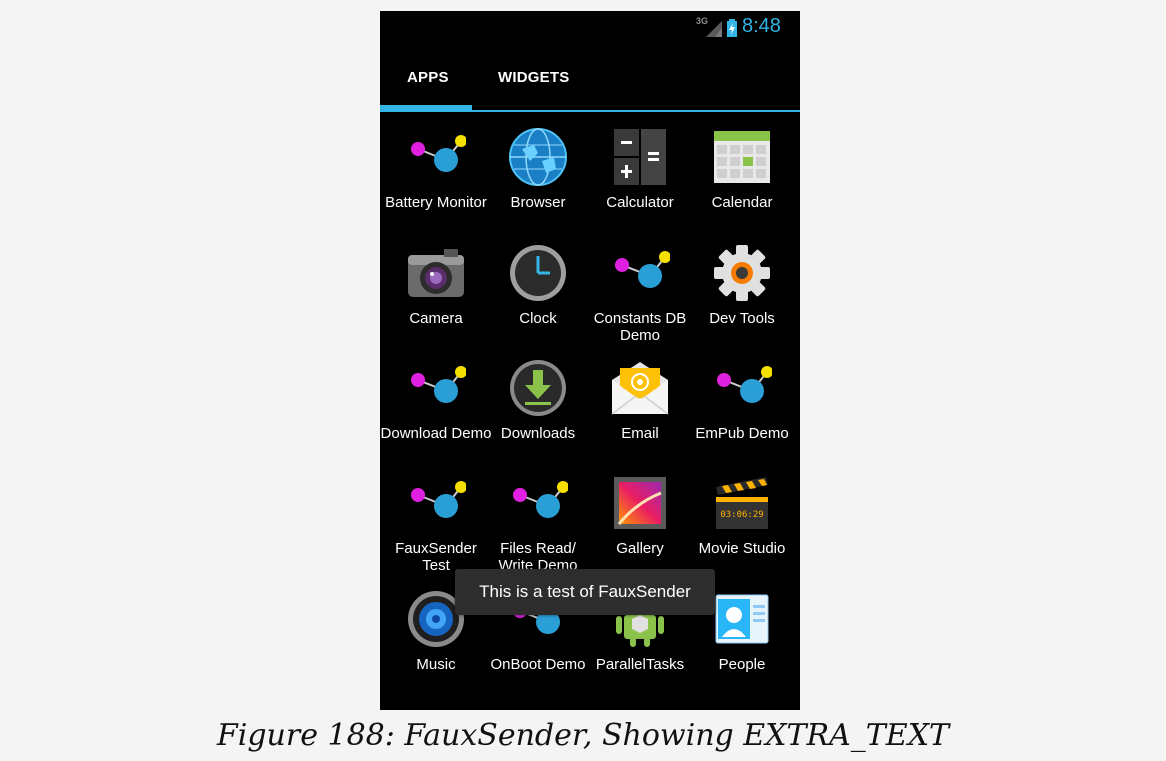 This screenshot has height=761, width=1166. Describe the element at coordinates (742, 619) in the screenshot. I see `contact-card-icon` at that location.